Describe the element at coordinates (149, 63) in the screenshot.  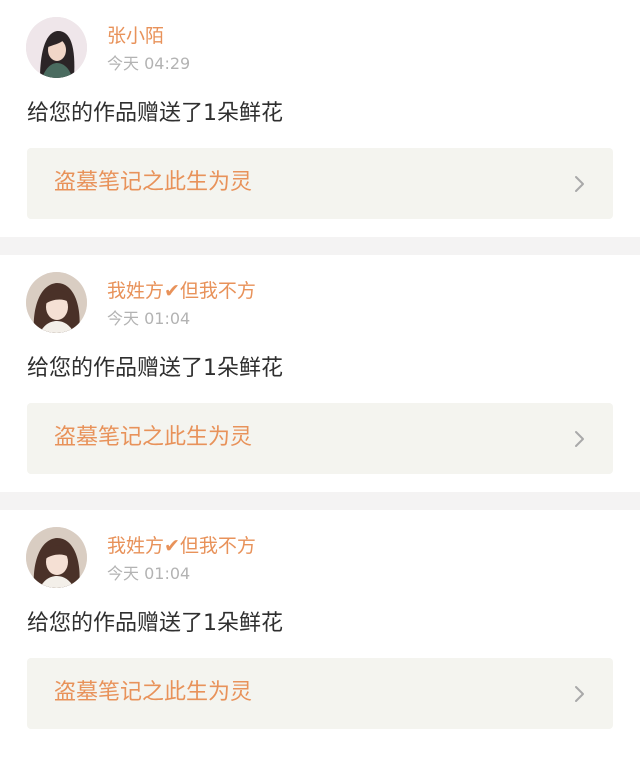
I see `timestamp: 今天 04:29` at that location.